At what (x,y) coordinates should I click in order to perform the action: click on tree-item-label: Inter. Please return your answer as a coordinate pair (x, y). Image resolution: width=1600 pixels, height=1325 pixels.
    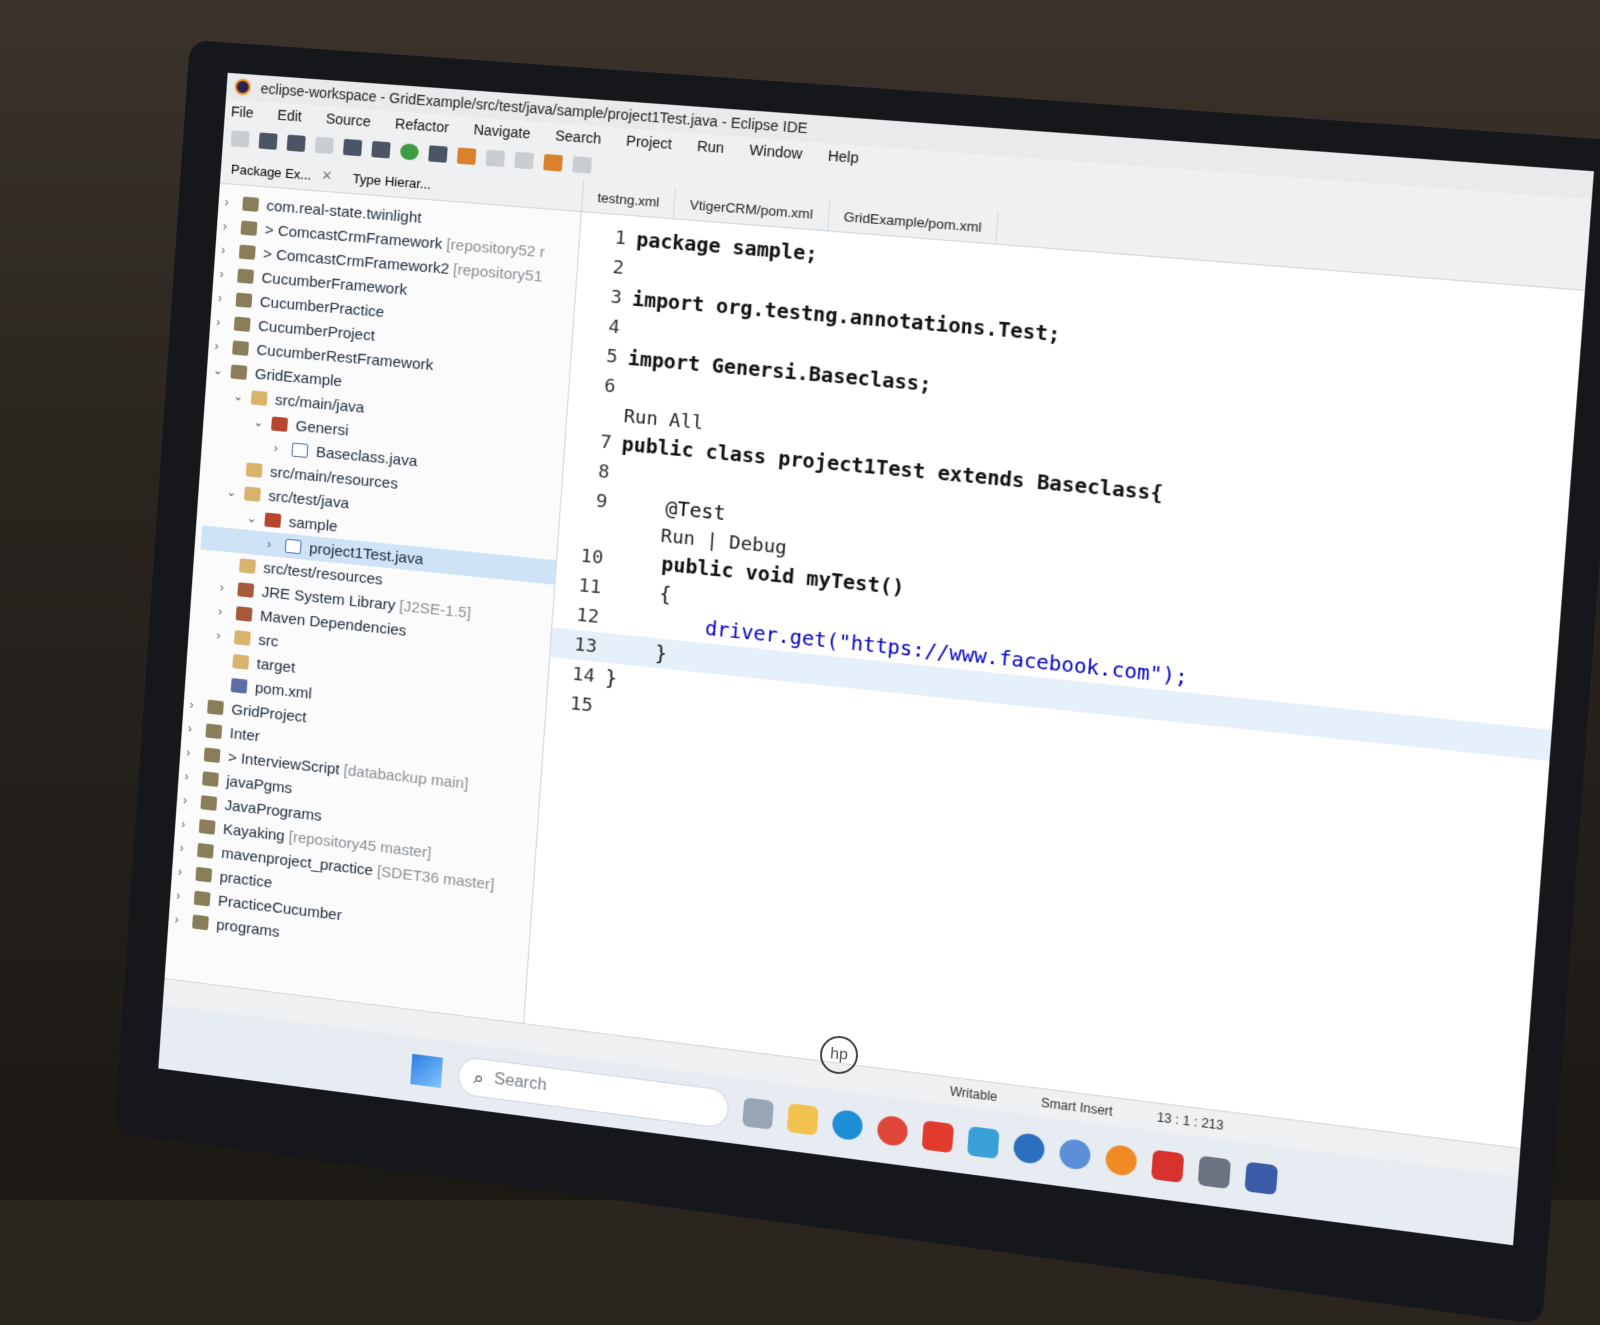
    Looking at the image, I should click on (245, 734).